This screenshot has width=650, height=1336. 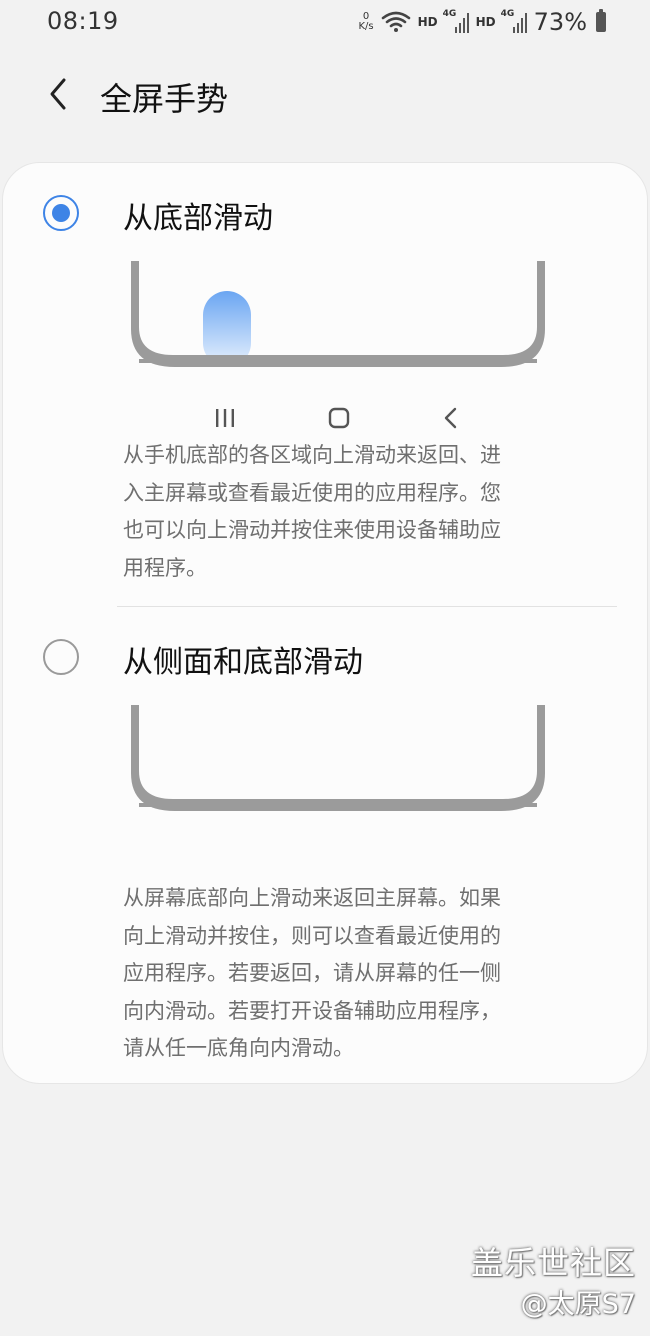 What do you see at coordinates (366, 26) in the screenshot?
I see `network-speed-unit: K/s` at bounding box center [366, 26].